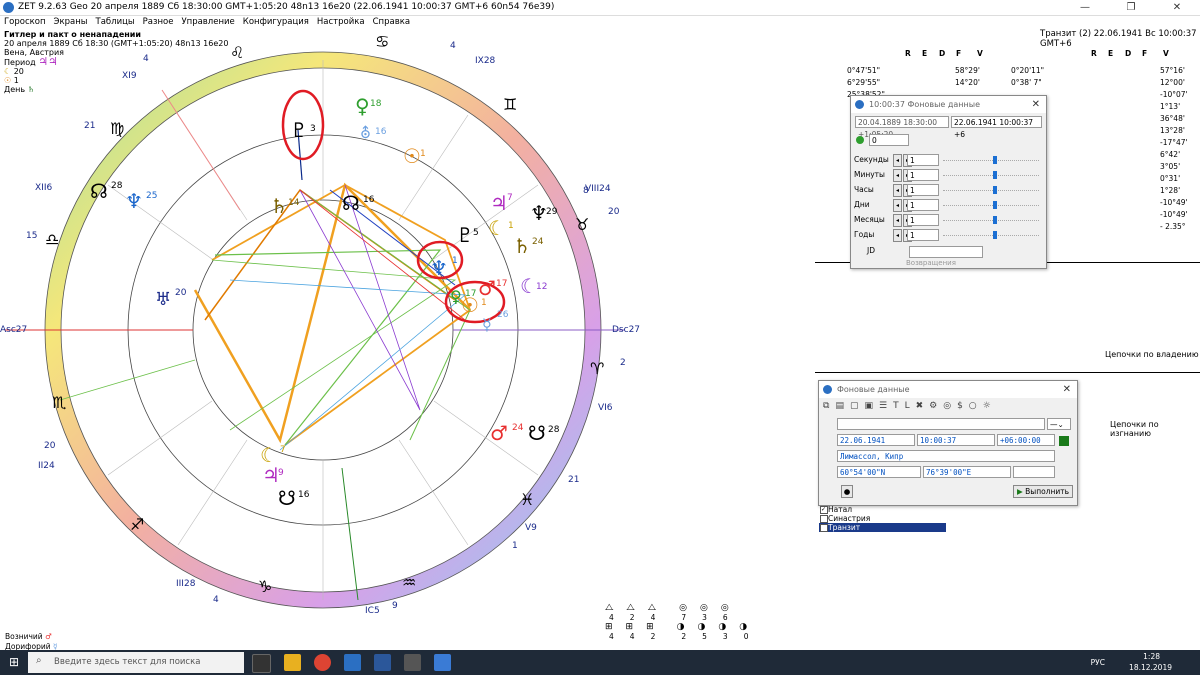 This screenshot has height=675, width=1200. I want to click on paste-icon: ▤, so click(839, 407).